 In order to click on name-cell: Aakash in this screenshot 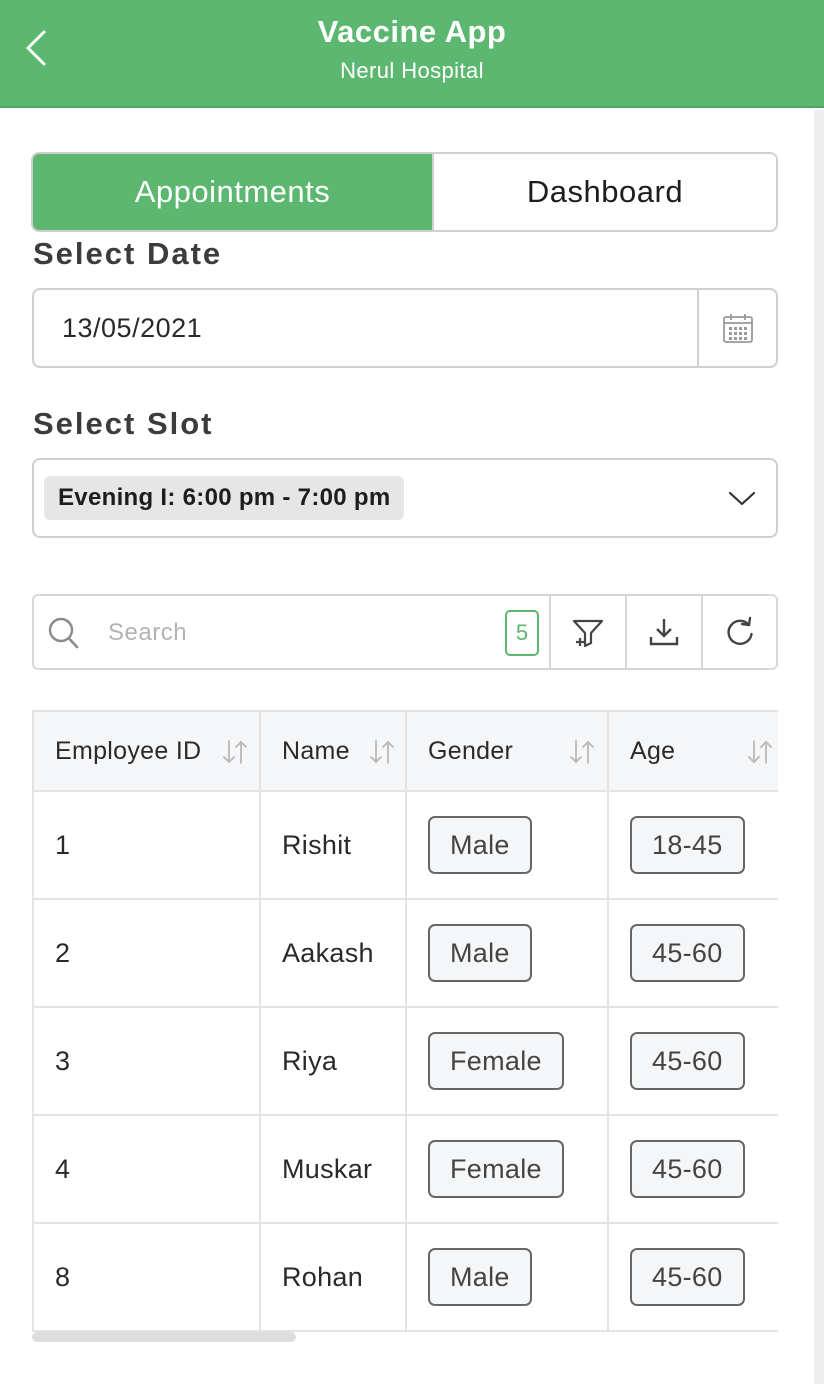, I will do `click(333, 953)`.